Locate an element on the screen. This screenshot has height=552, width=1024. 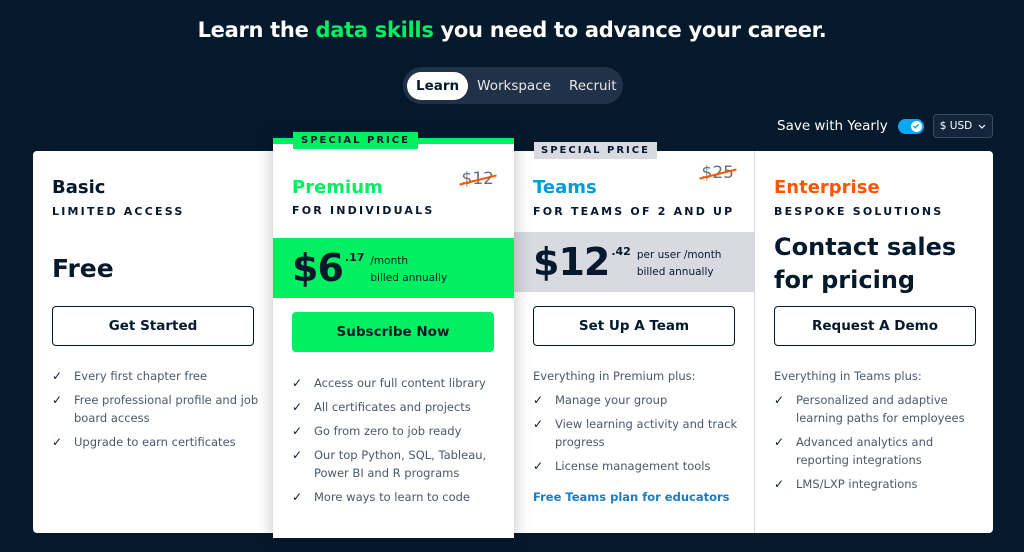
plan-subtitle: LIMITED ACCESS is located at coordinates (118, 211).